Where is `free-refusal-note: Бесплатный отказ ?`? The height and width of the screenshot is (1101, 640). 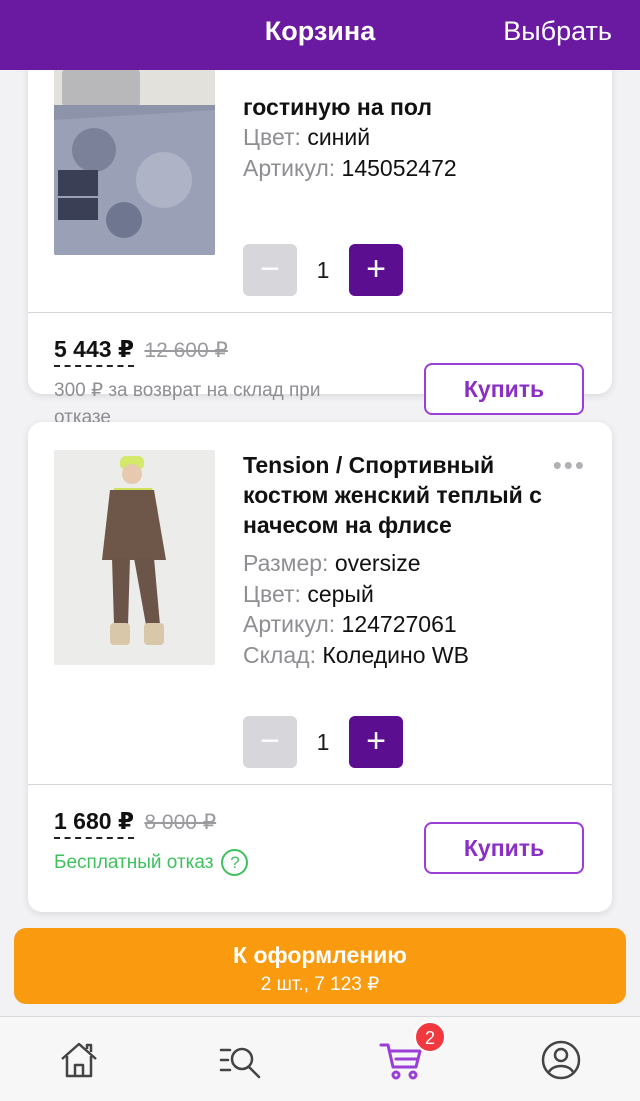 free-refusal-note: Бесплатный отказ ? is located at coordinates (151, 862).